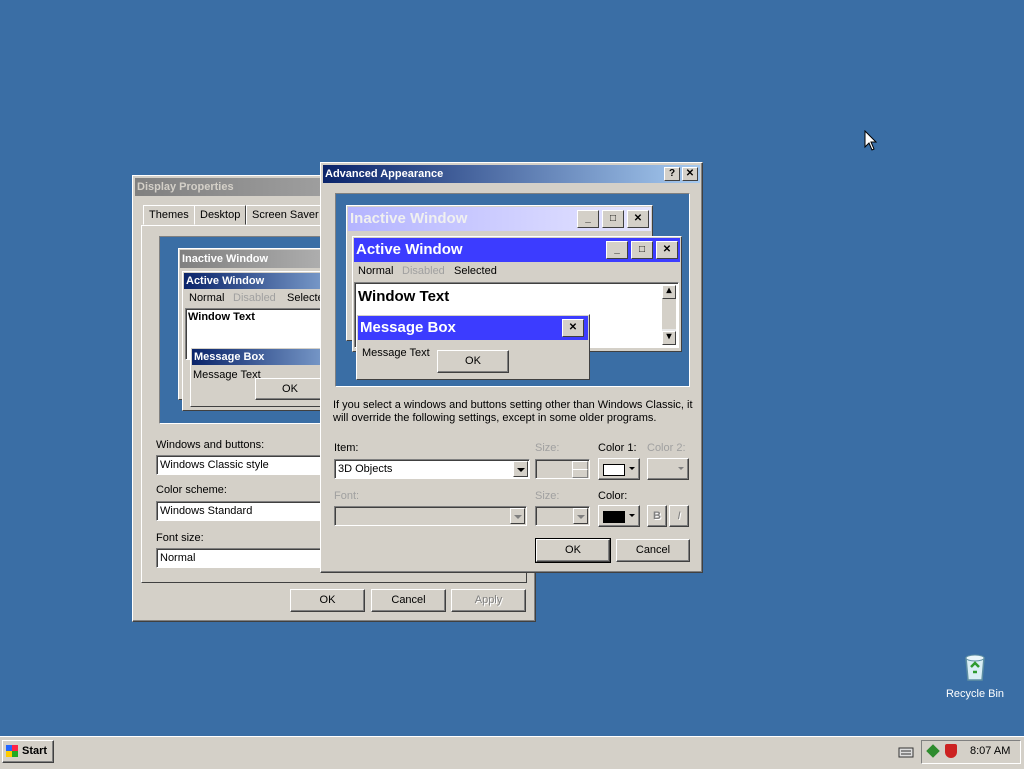  What do you see at coordinates (423, 271) in the screenshot?
I see `adv-menu-disabled: Disabled` at bounding box center [423, 271].